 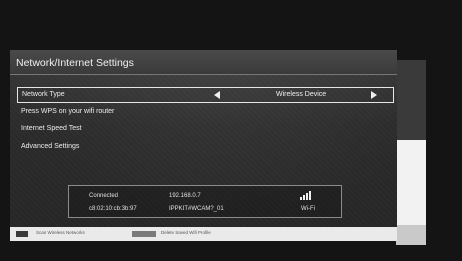 I want to click on background-panel-light, so click(x=411, y=182).